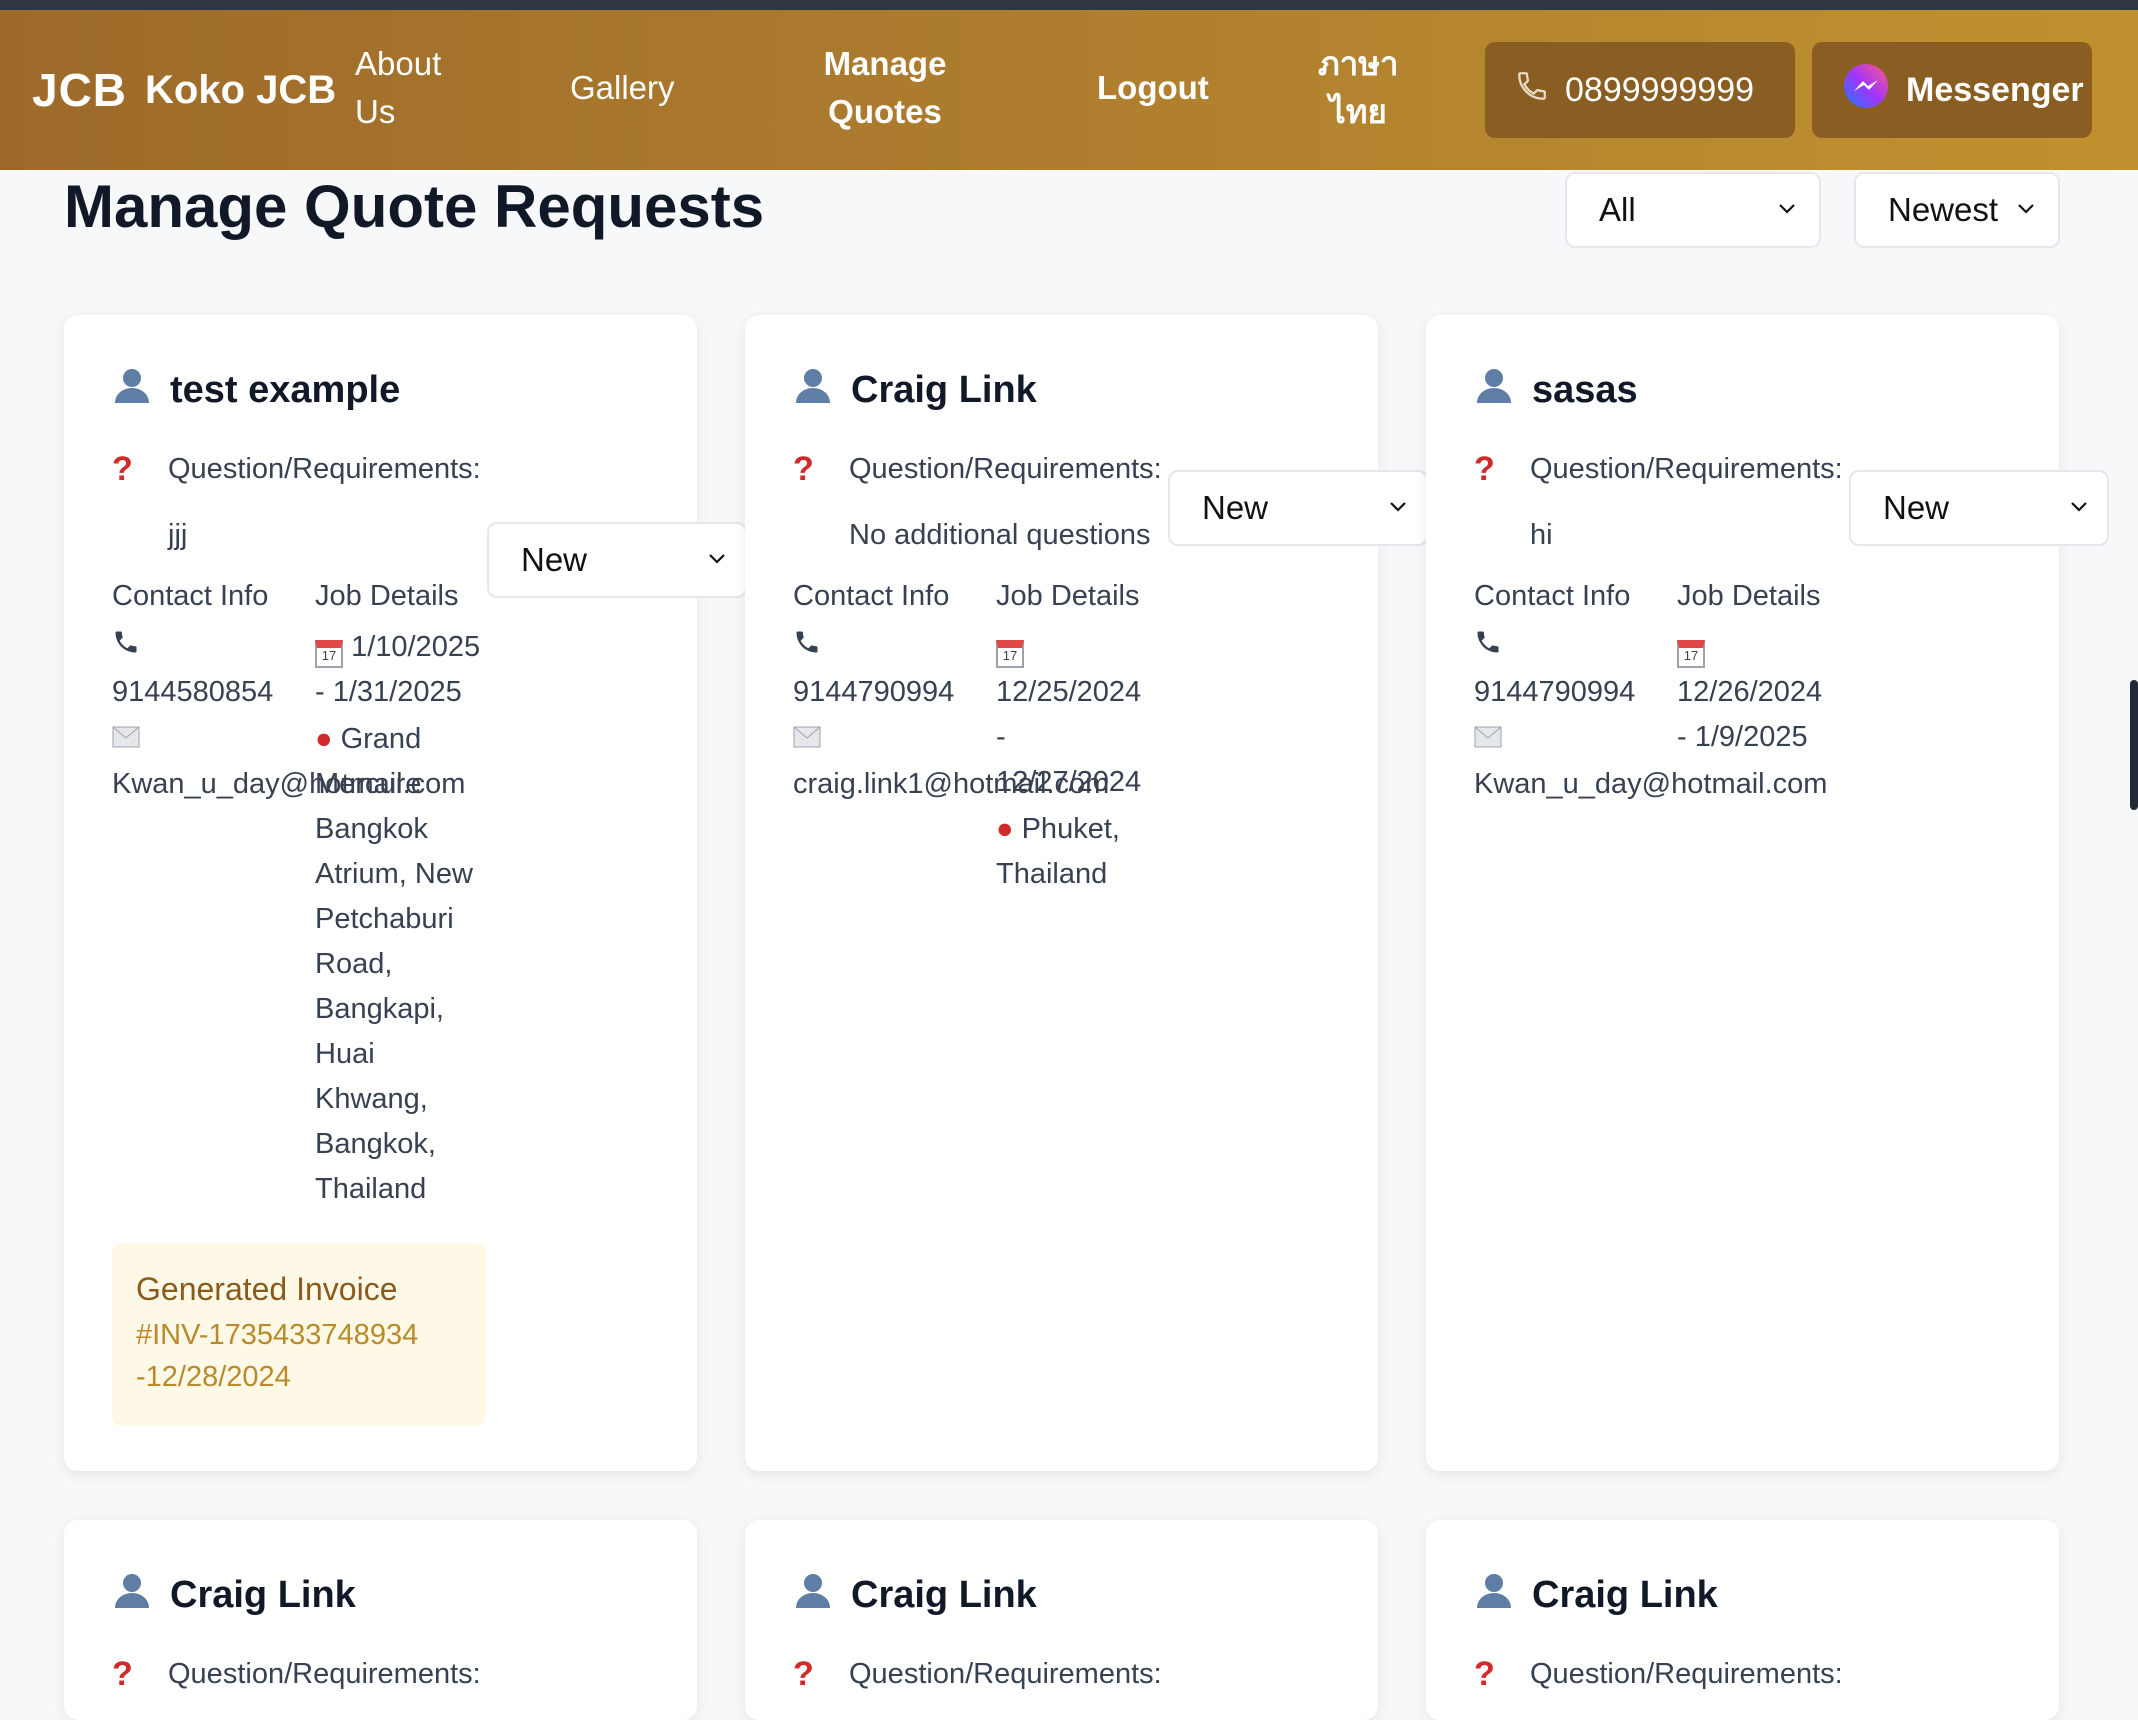  I want to click on job-dates: 17 1/10/2025 - 1/31/2025, so click(397, 670).